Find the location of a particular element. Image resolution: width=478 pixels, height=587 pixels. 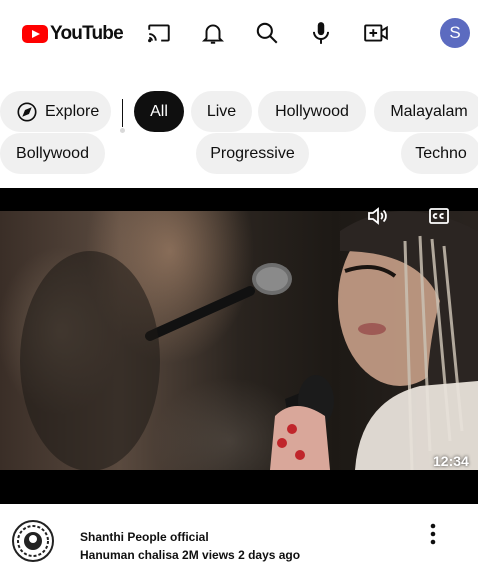

channel-logo-icon is located at coordinates (33, 541).